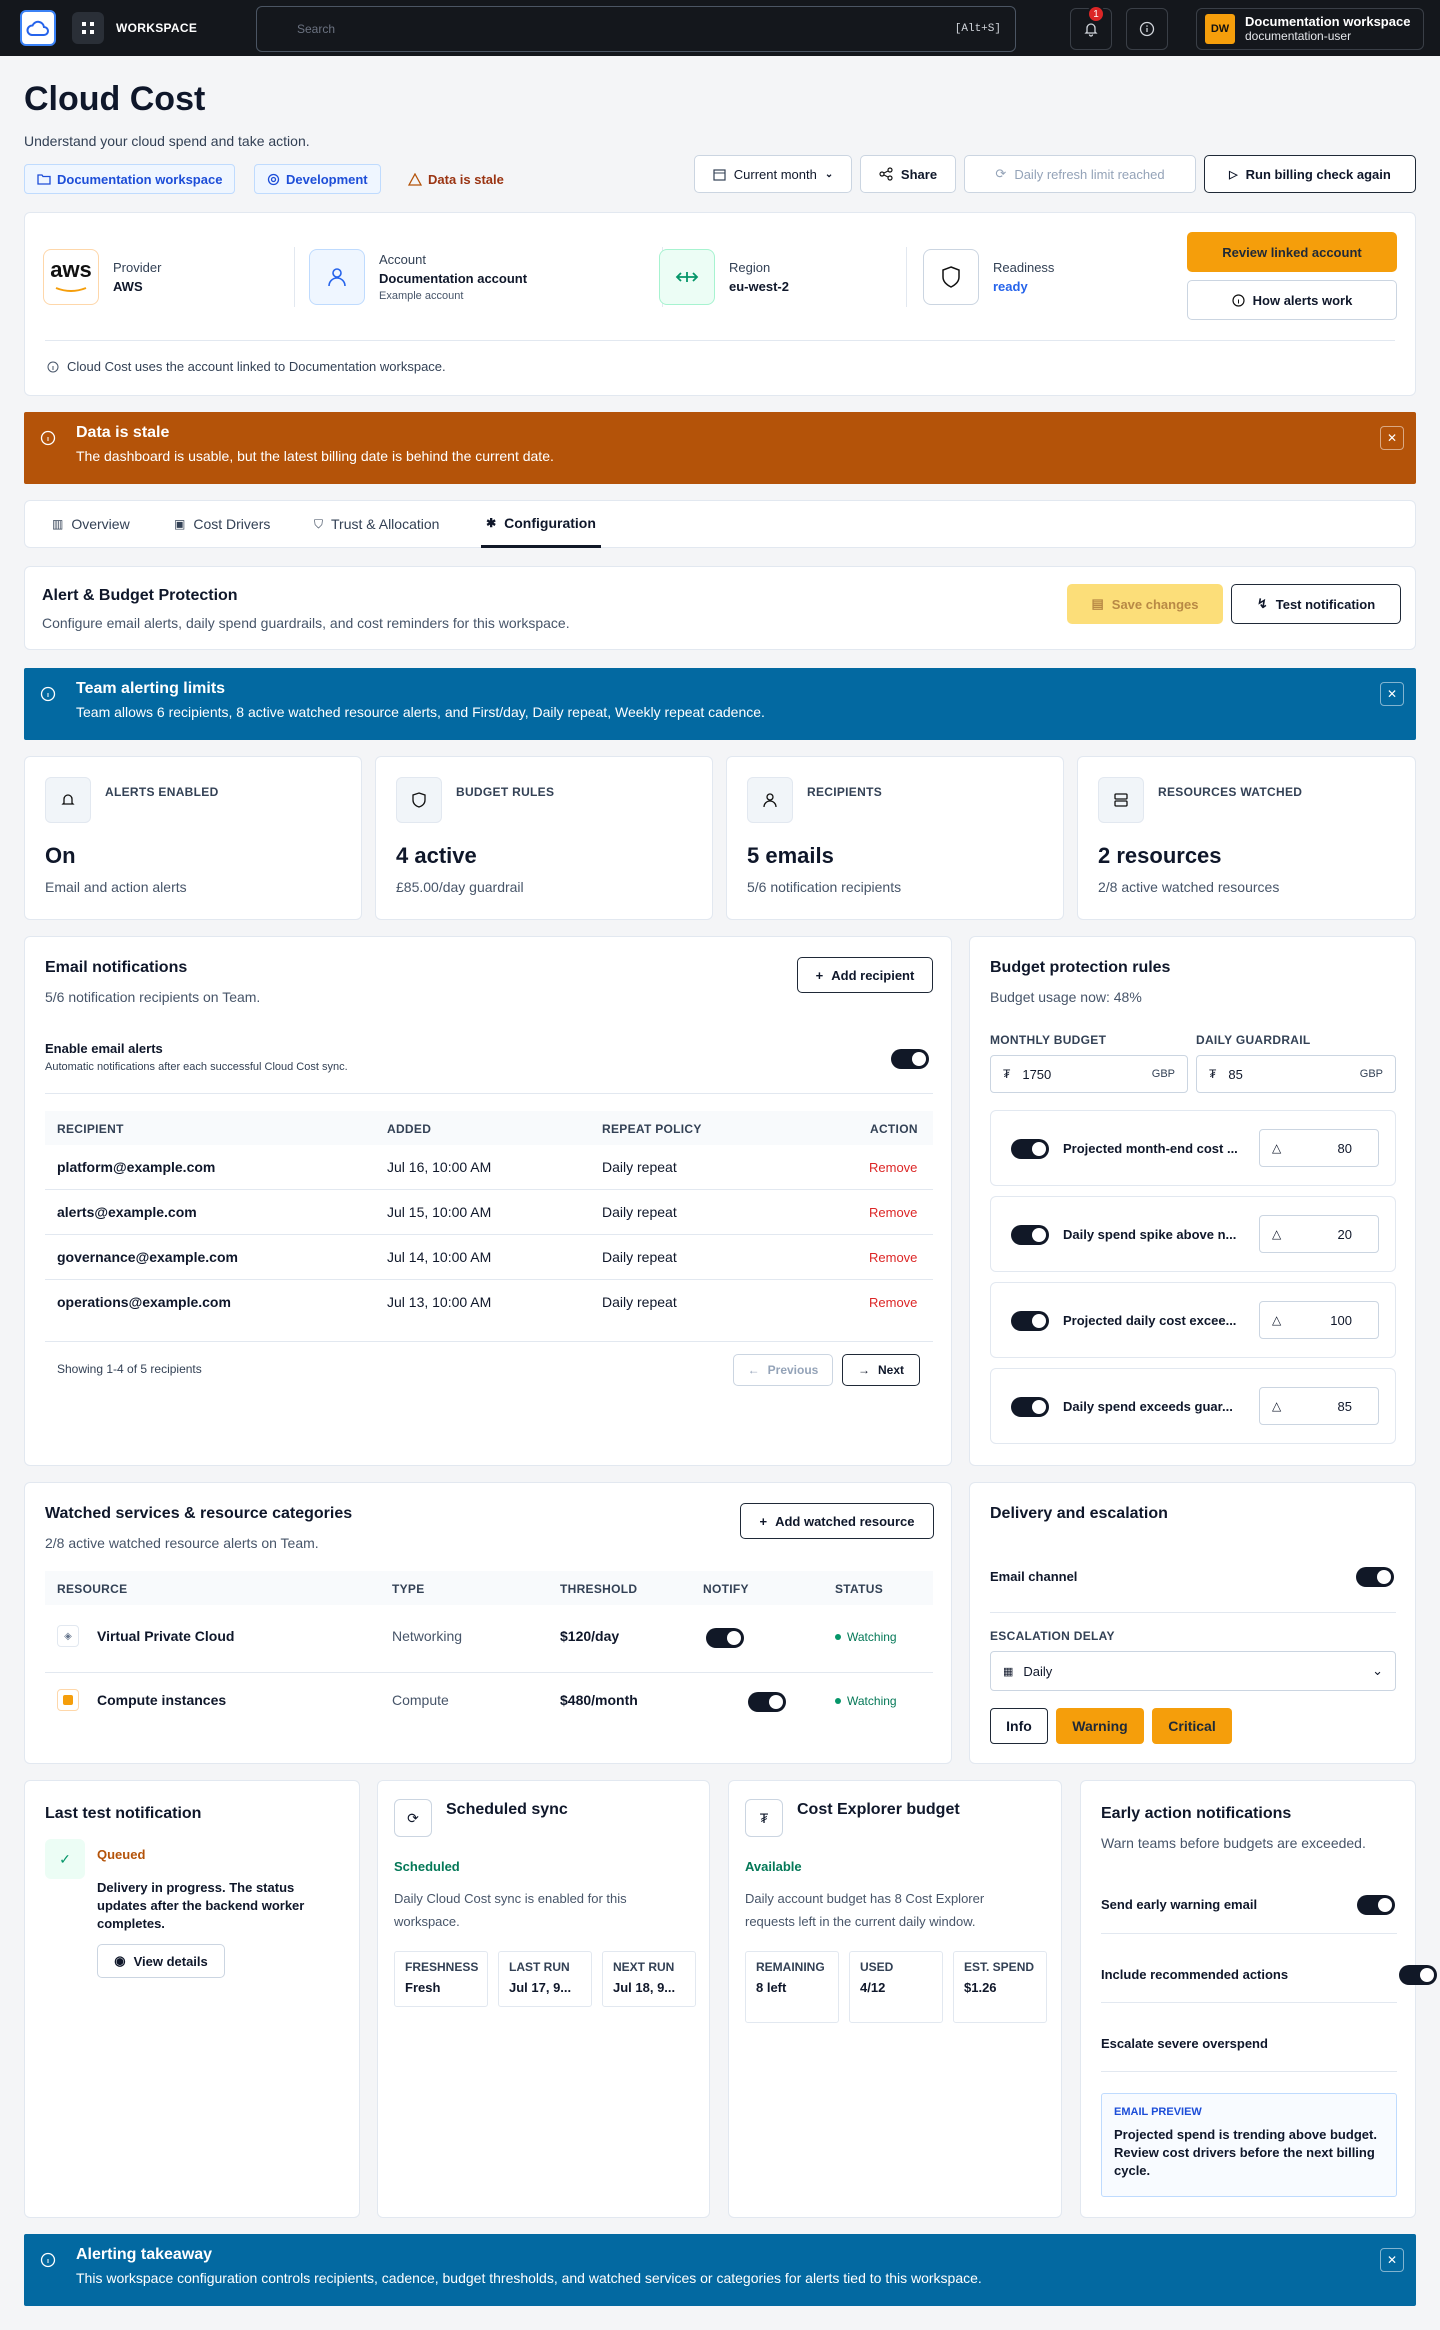  Describe the element at coordinates (1195, 1974) in the screenshot. I see `early-option-label: Include recommended actions` at that location.